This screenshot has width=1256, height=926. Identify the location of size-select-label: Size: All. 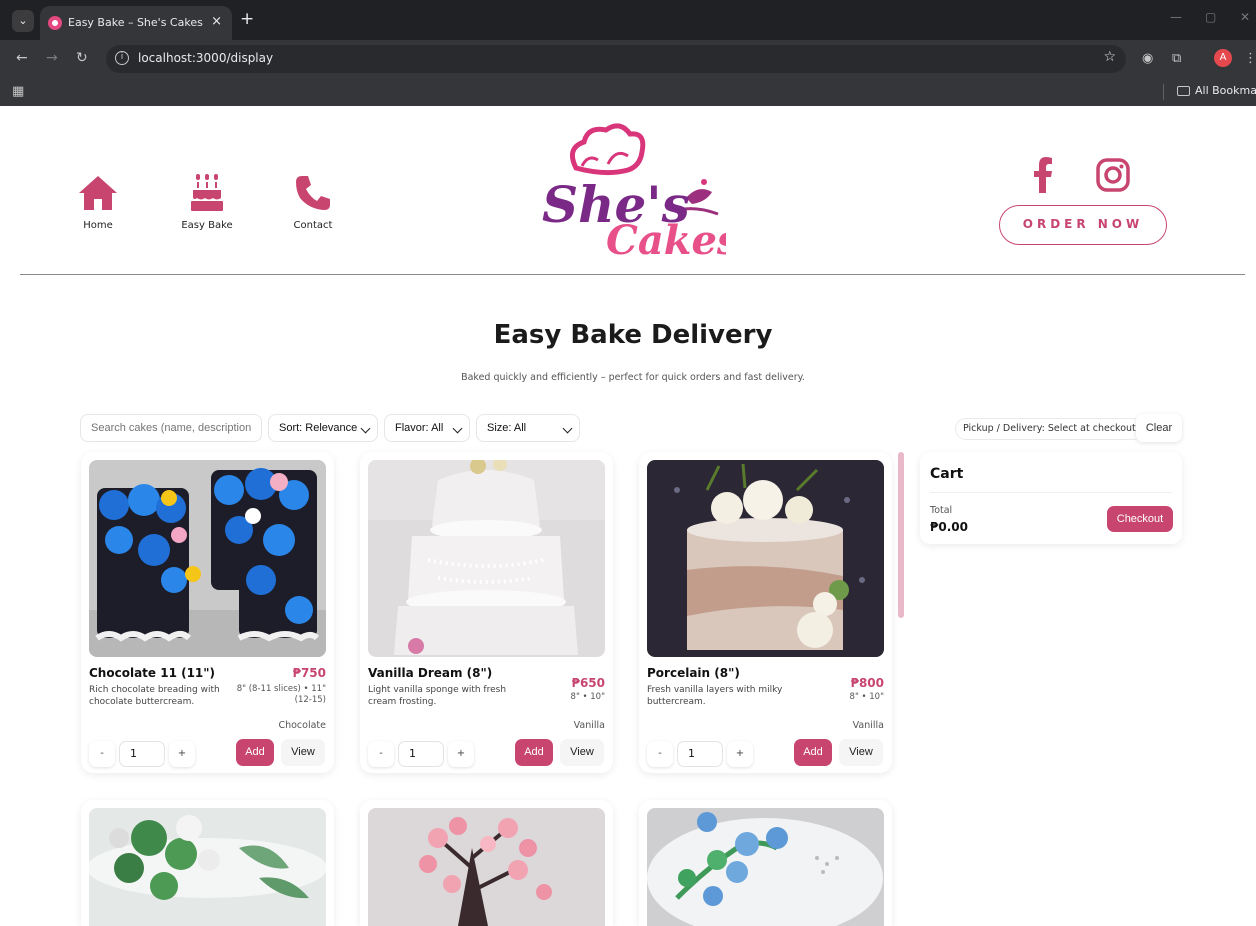
(507, 428).